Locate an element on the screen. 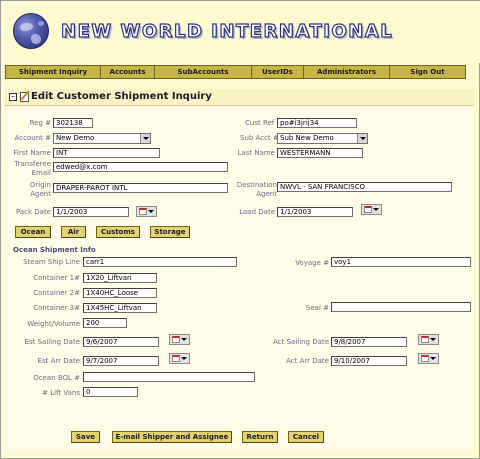 The width and height of the screenshot is (480, 459). act-arr-field: 9/10/2007 is located at coordinates (369, 361).